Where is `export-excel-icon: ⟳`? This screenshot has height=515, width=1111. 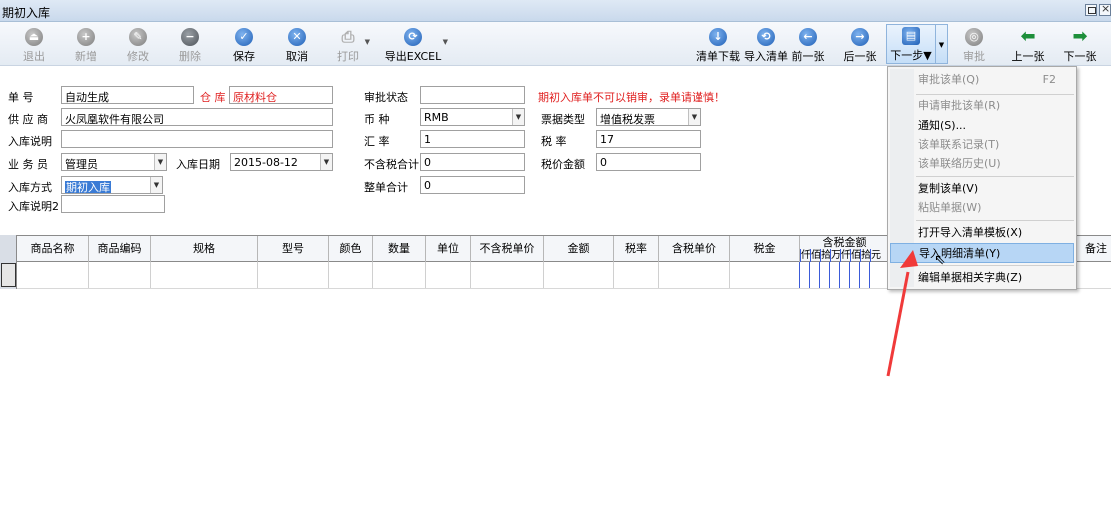 export-excel-icon: ⟳ is located at coordinates (413, 37).